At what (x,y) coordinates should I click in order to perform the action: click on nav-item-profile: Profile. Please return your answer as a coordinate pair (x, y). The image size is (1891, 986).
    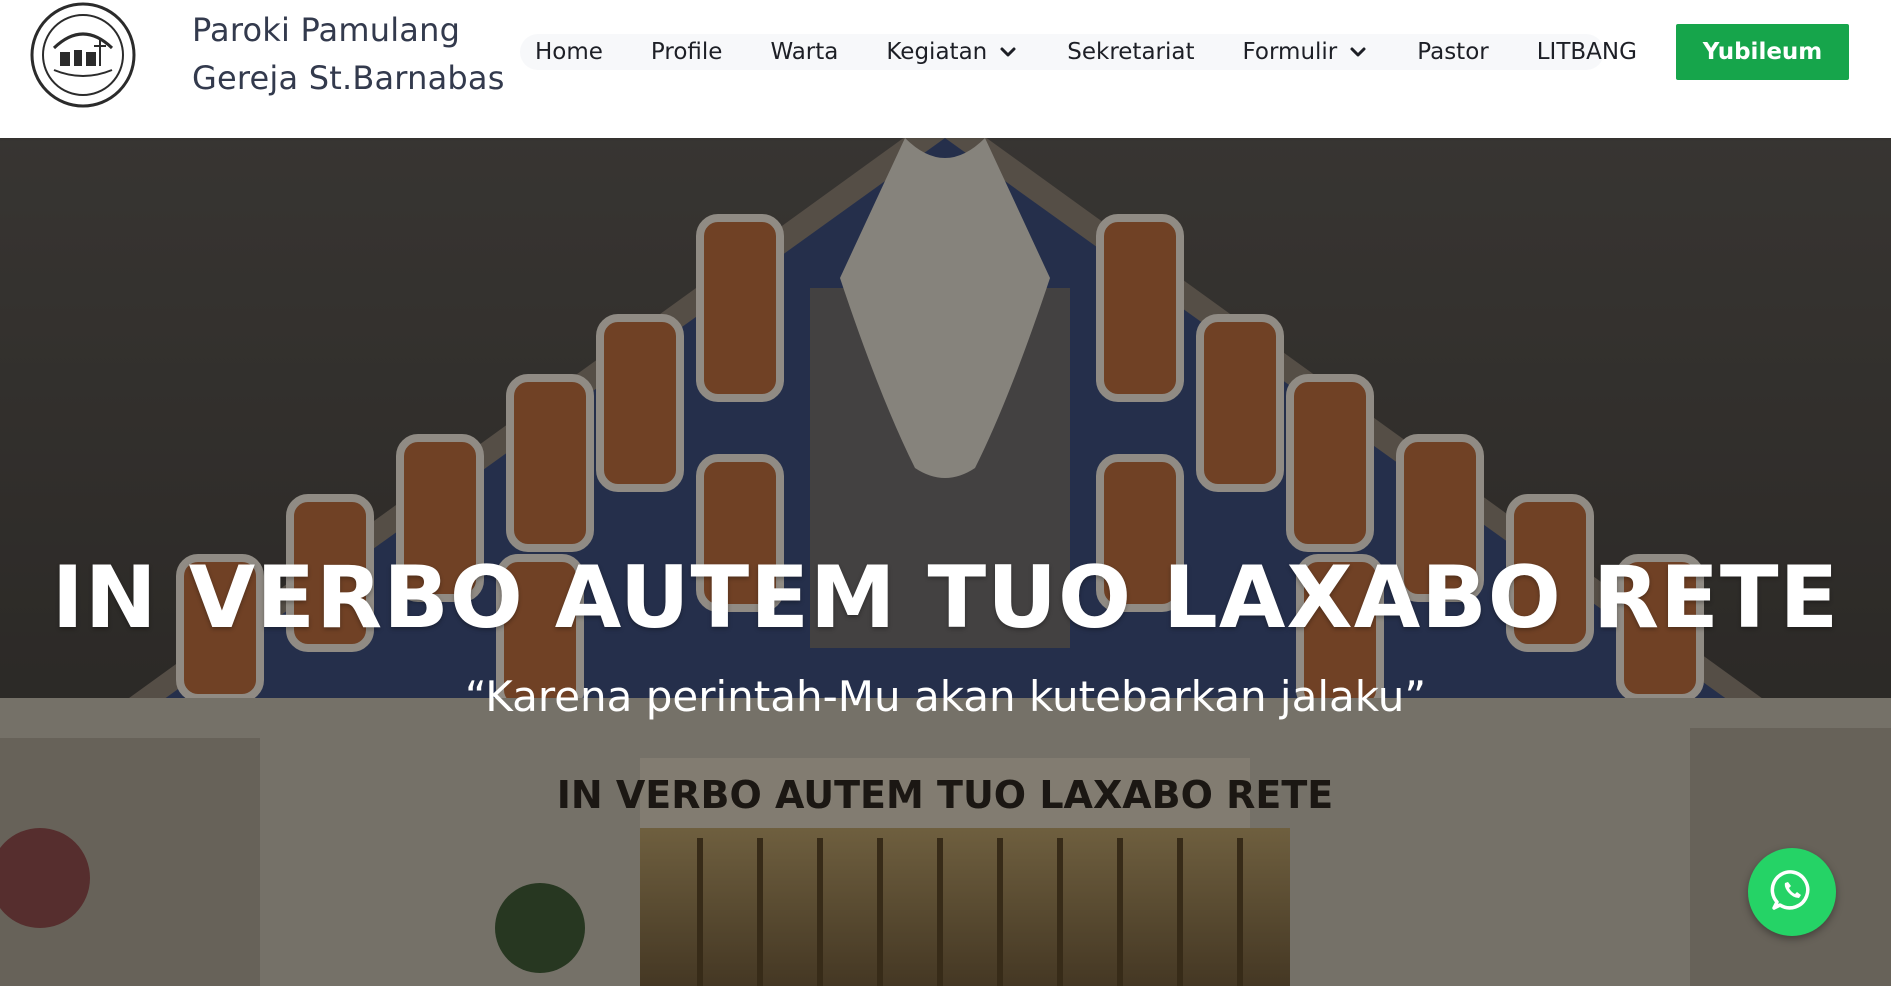
    Looking at the image, I should click on (687, 52).